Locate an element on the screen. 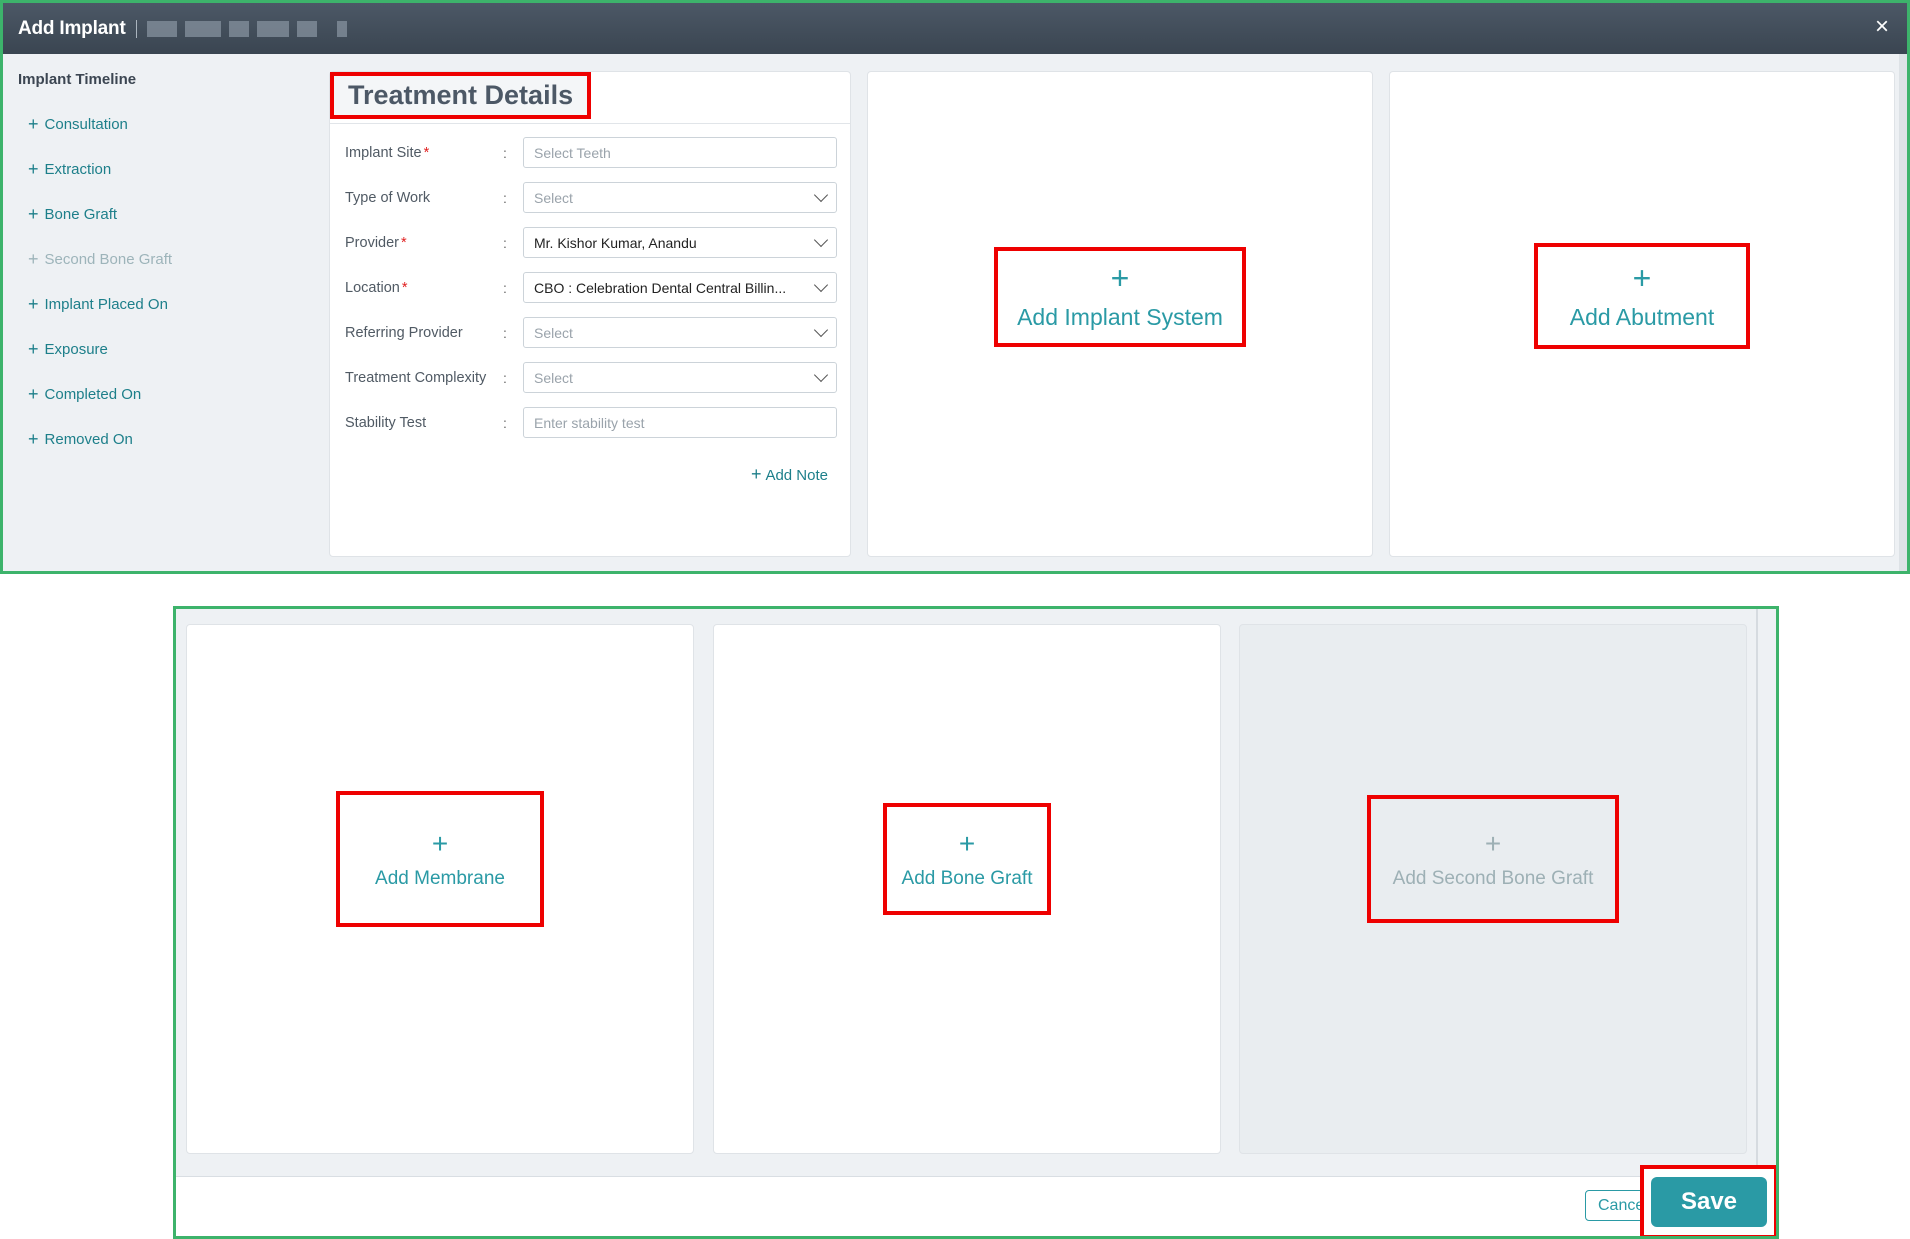  form-row-stability-test: Stability Test: Enter stability test is located at coordinates (590, 422).